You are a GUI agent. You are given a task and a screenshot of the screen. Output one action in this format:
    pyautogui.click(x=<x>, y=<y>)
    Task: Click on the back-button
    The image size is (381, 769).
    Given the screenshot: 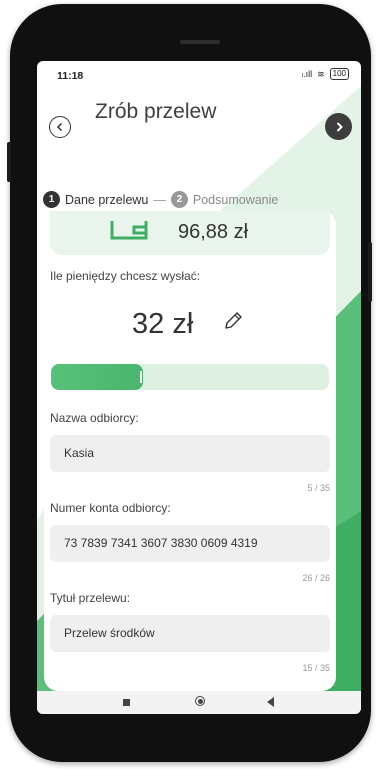 What is the action you would take?
    pyautogui.click(x=60, y=127)
    